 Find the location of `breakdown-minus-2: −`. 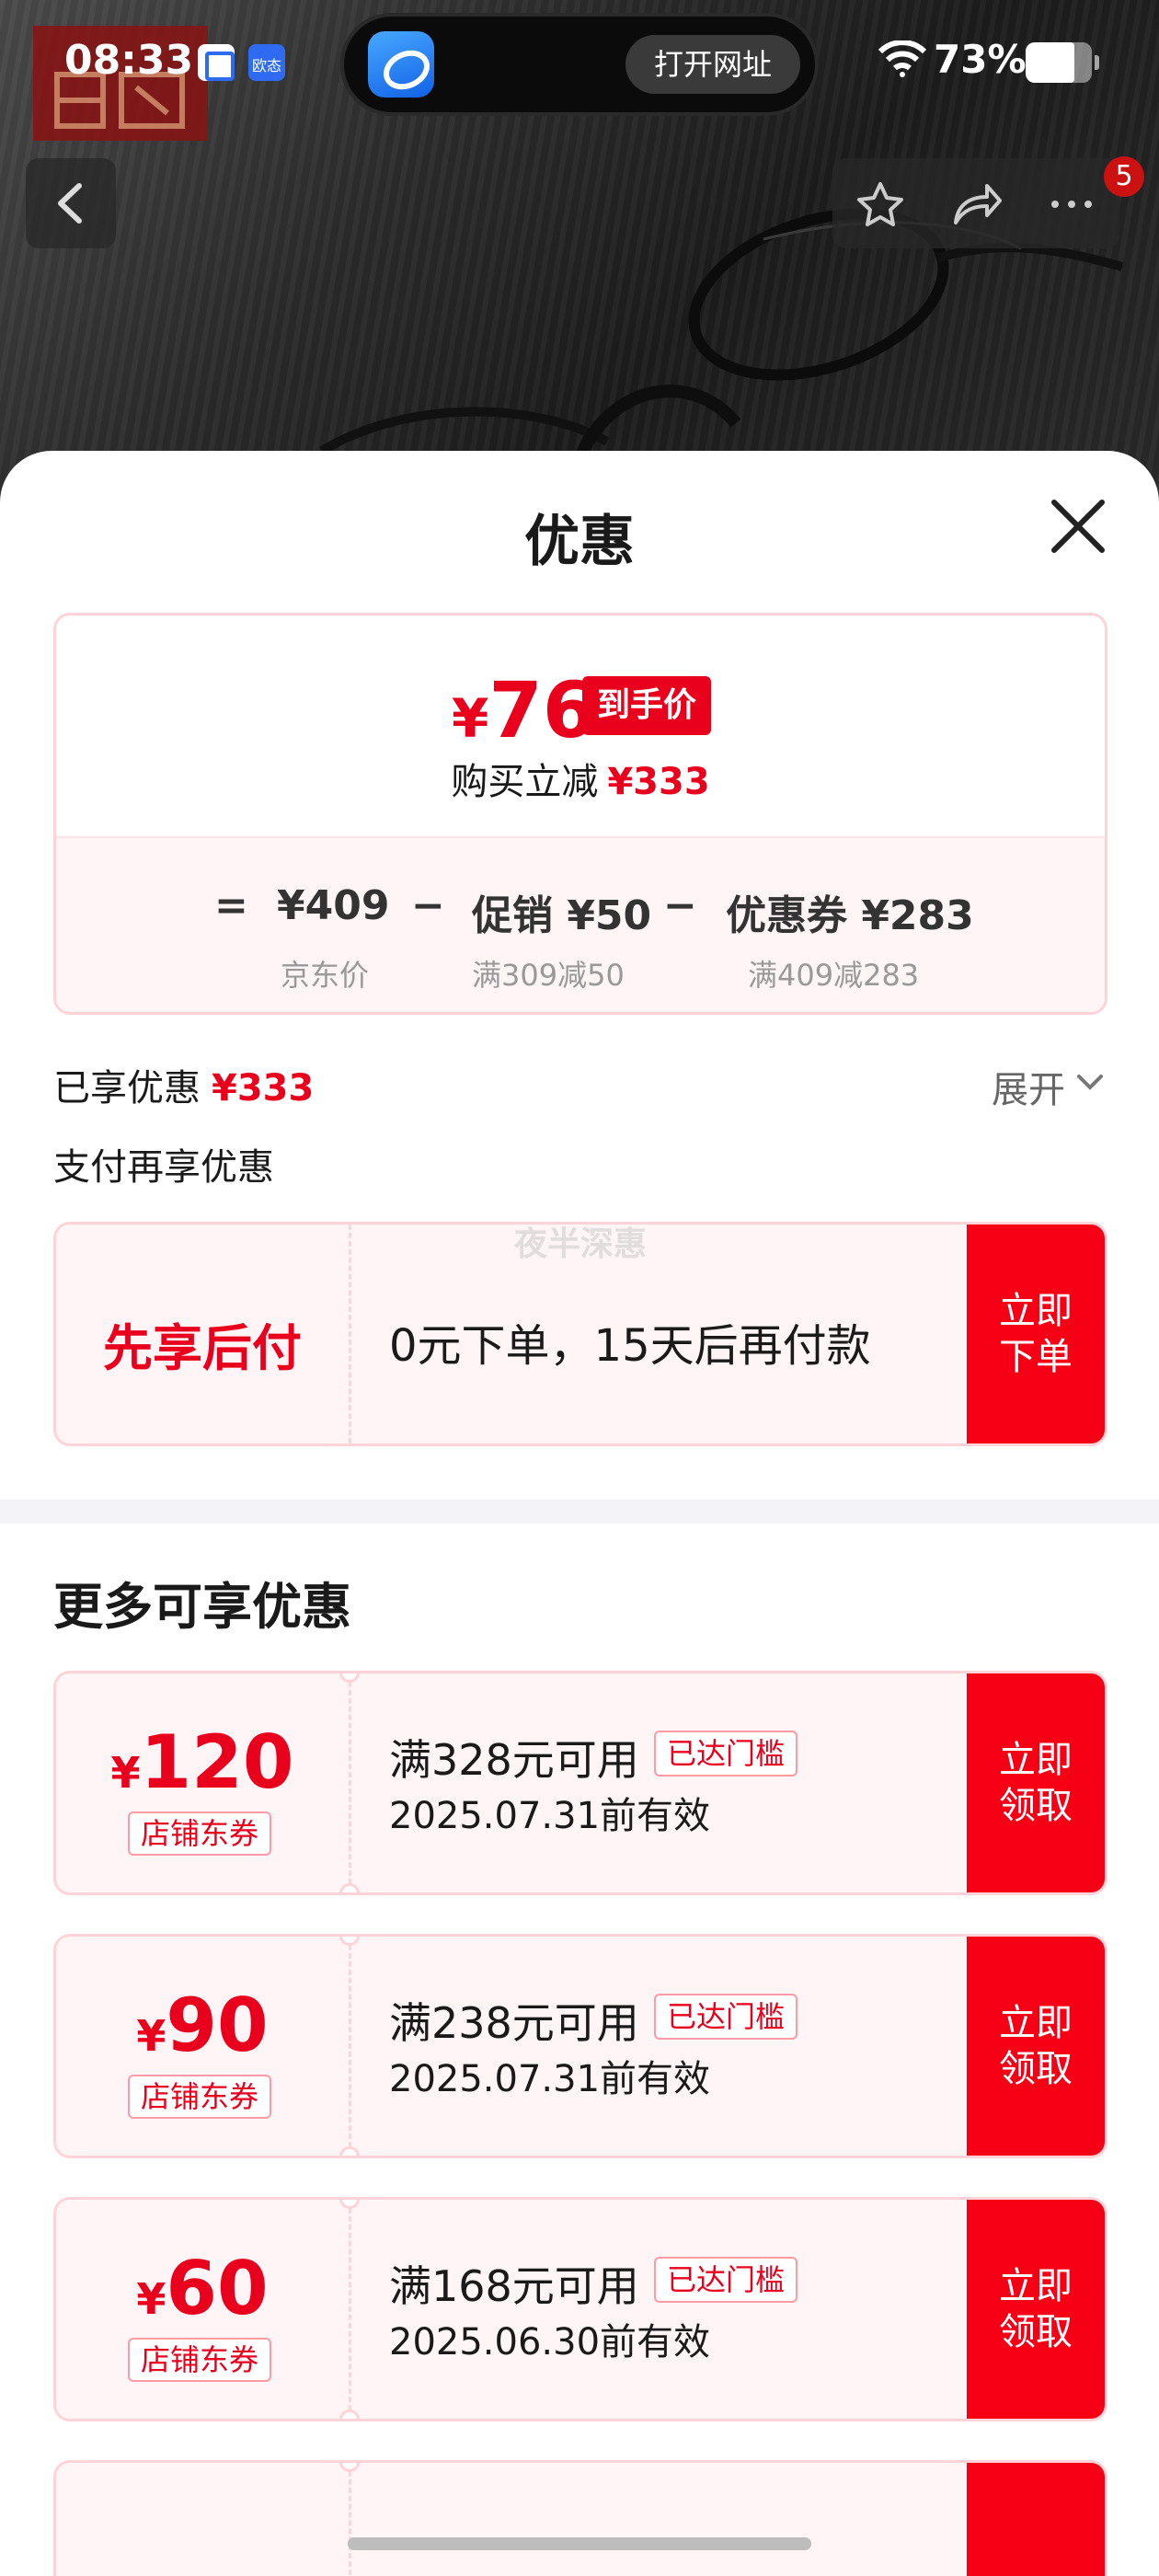

breakdown-minus-2: − is located at coordinates (680, 905).